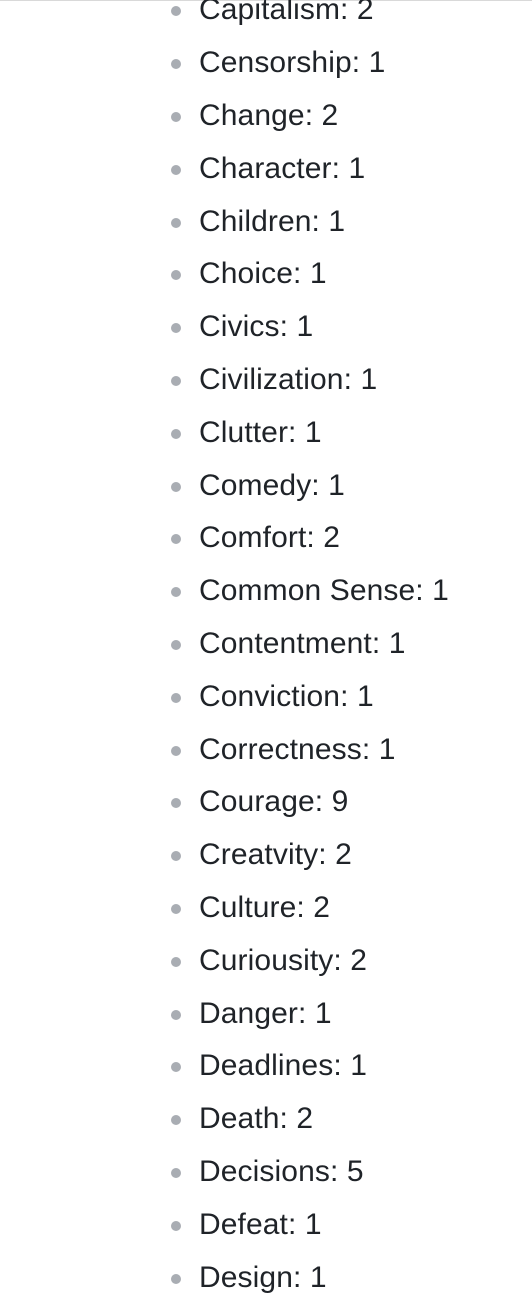 The width and height of the screenshot is (532, 1306). I want to click on list-item-label: Clutter: 1, so click(260, 432).